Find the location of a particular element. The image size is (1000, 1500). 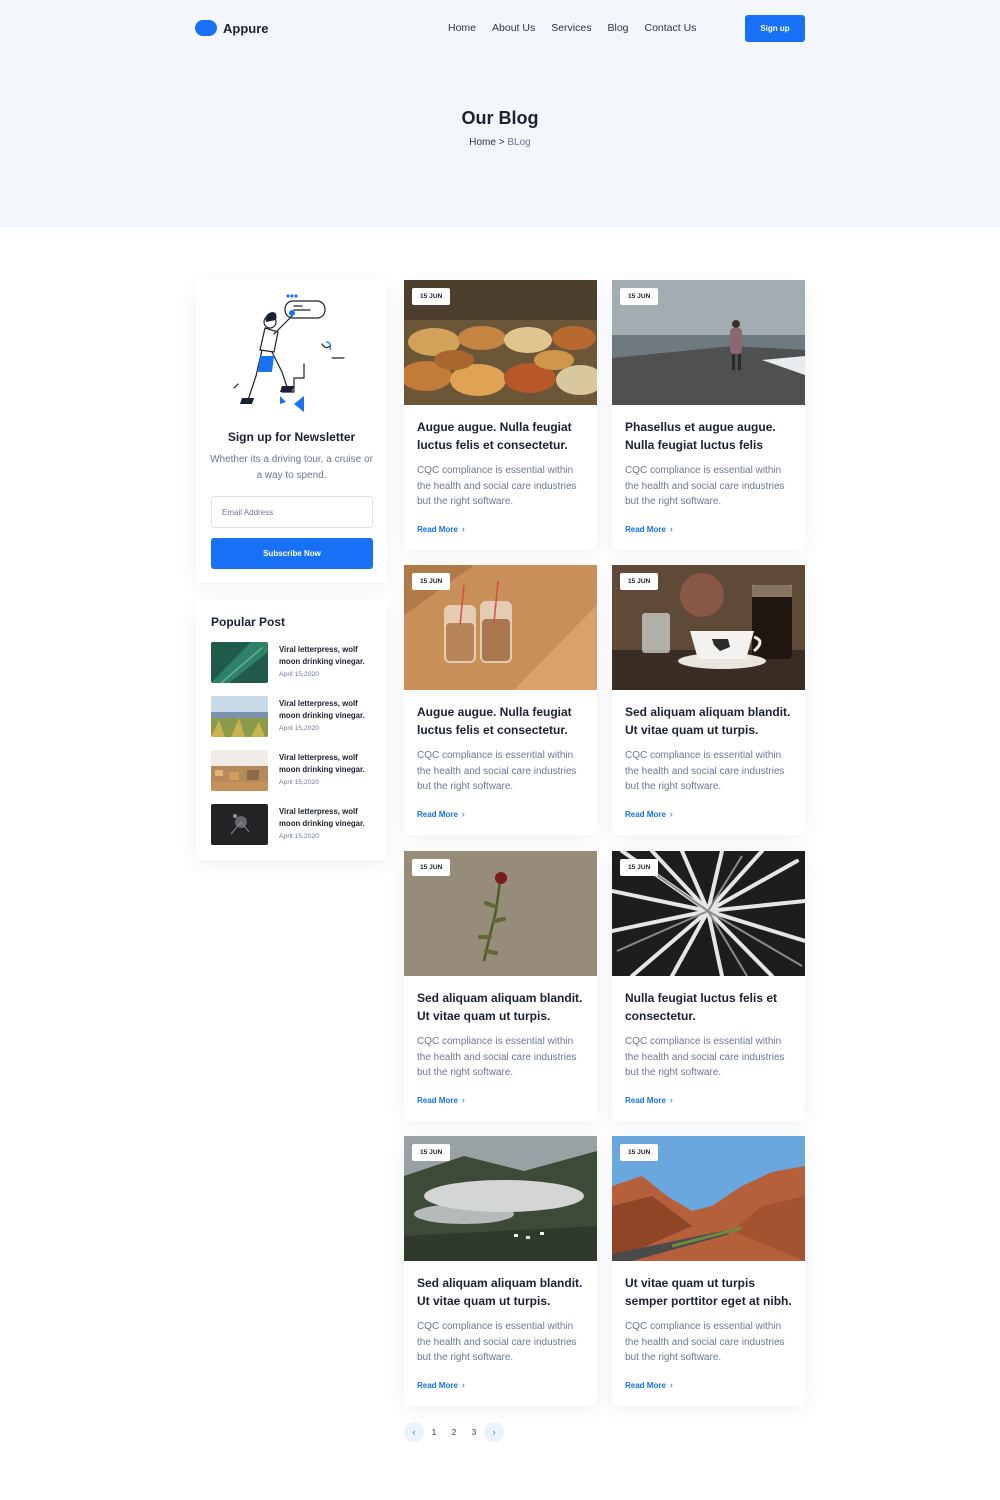

nav-services: Services is located at coordinates (571, 28).